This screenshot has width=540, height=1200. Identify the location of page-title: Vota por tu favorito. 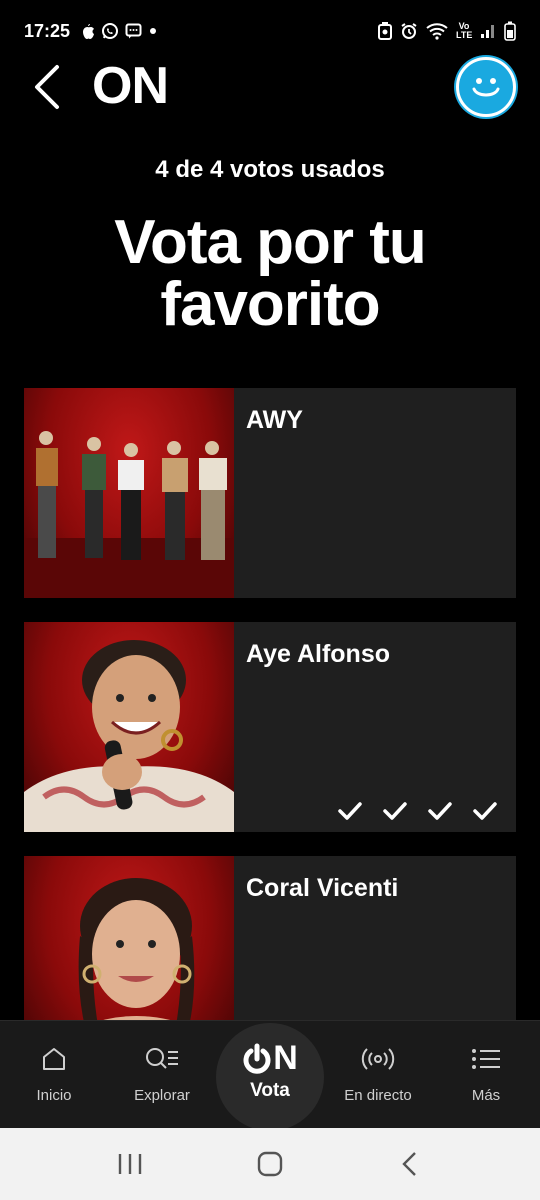
(270, 273).